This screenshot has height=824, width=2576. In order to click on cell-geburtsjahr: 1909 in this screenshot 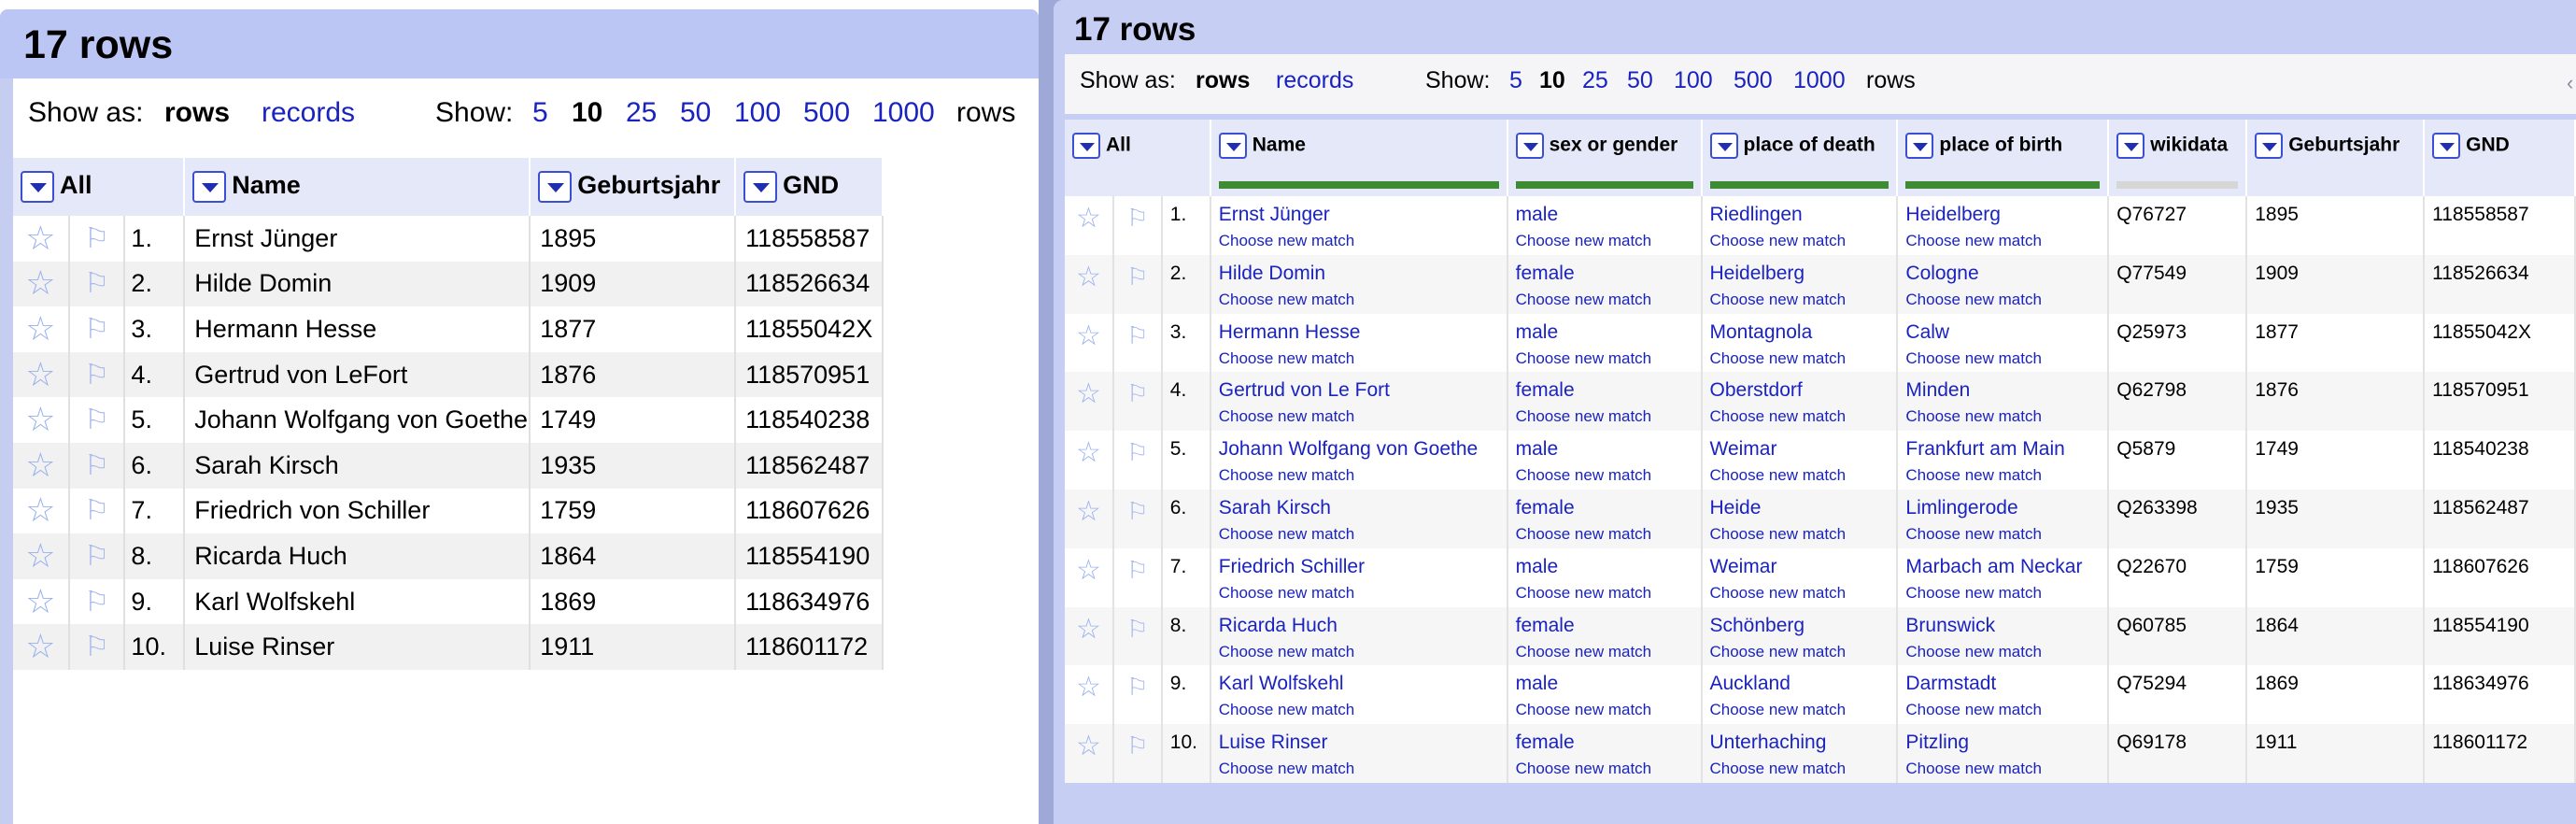, I will do `click(2336, 284)`.